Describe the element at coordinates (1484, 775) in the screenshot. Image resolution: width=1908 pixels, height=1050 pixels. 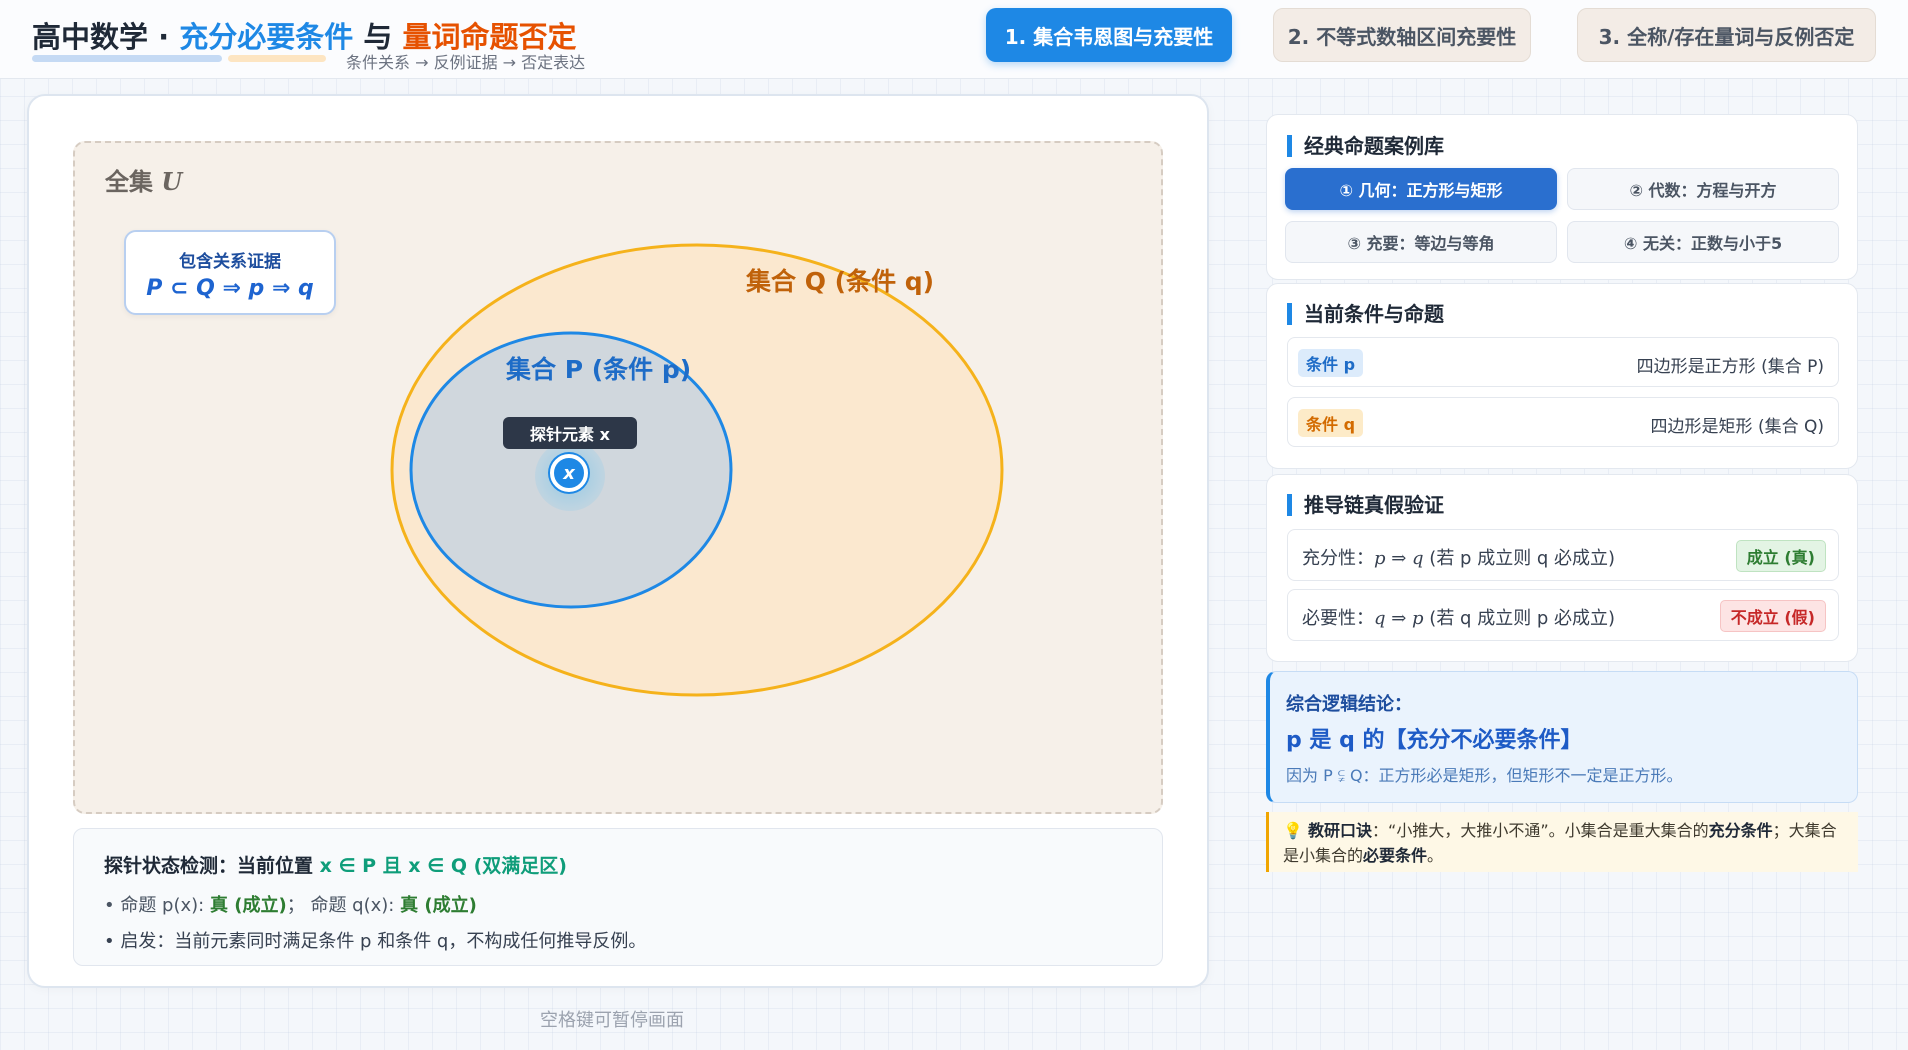
I see `conclusion-note: 因为 P ⫋ Q：正方形必是矩形，但矩形不一定是正方形。` at that location.